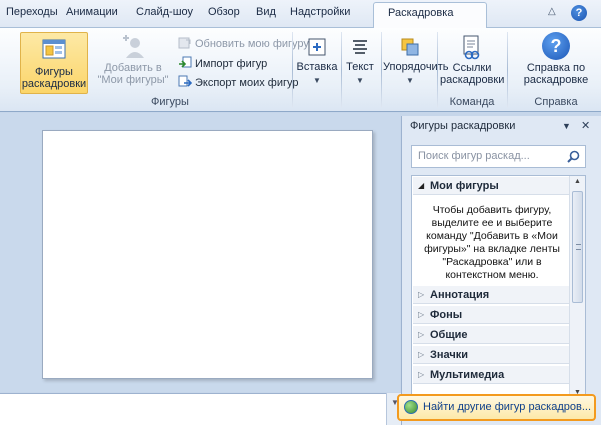 This screenshot has height=425, width=601. I want to click on update-shape-icon, so click(184, 43).